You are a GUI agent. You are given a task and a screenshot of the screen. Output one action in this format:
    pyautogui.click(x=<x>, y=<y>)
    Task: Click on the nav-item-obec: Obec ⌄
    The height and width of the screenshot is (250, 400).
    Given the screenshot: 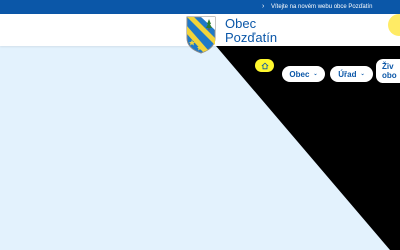 What is the action you would take?
    pyautogui.click(x=303, y=74)
    